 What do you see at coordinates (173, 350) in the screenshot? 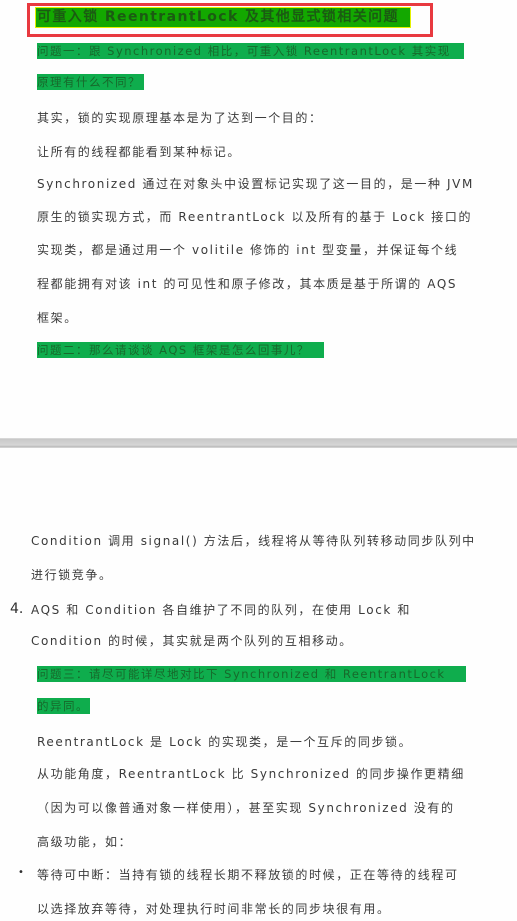
I see `question2-line: 问题二：那么请谈谈 AQS 框架是怎么回事儿？` at bounding box center [173, 350].